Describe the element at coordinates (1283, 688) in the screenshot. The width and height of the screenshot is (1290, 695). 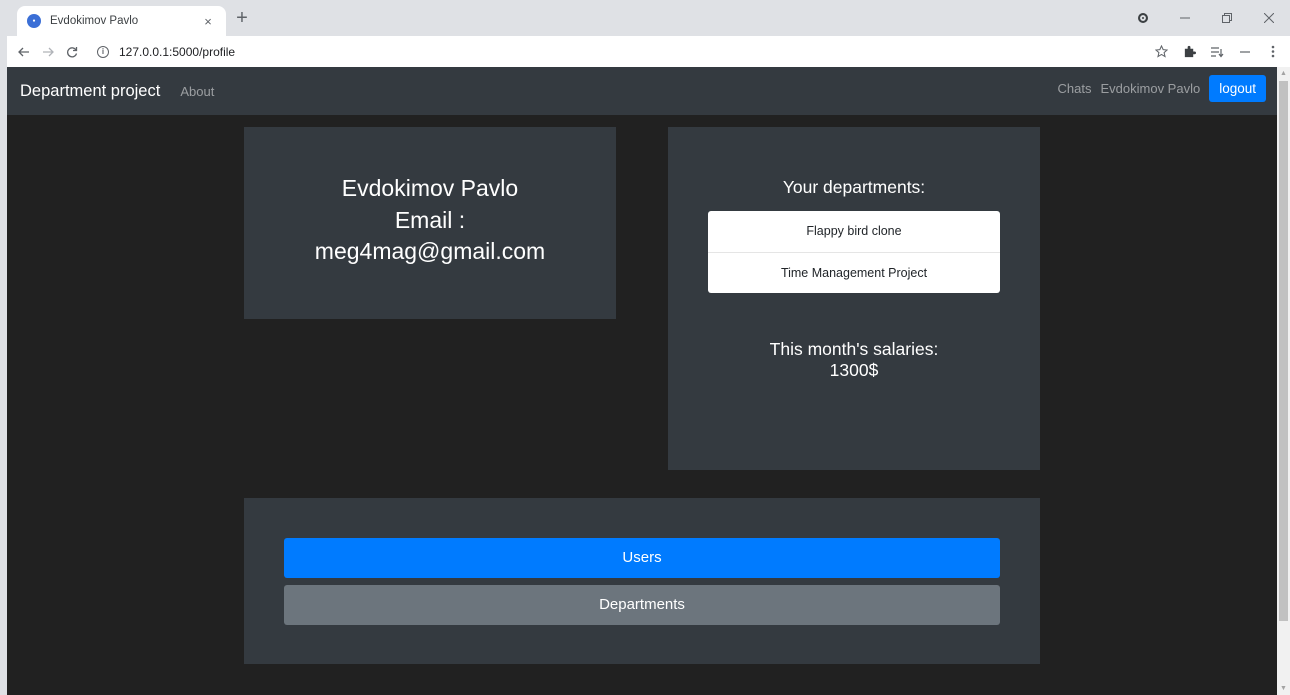
I see `scroll-down-icon: ▼` at that location.